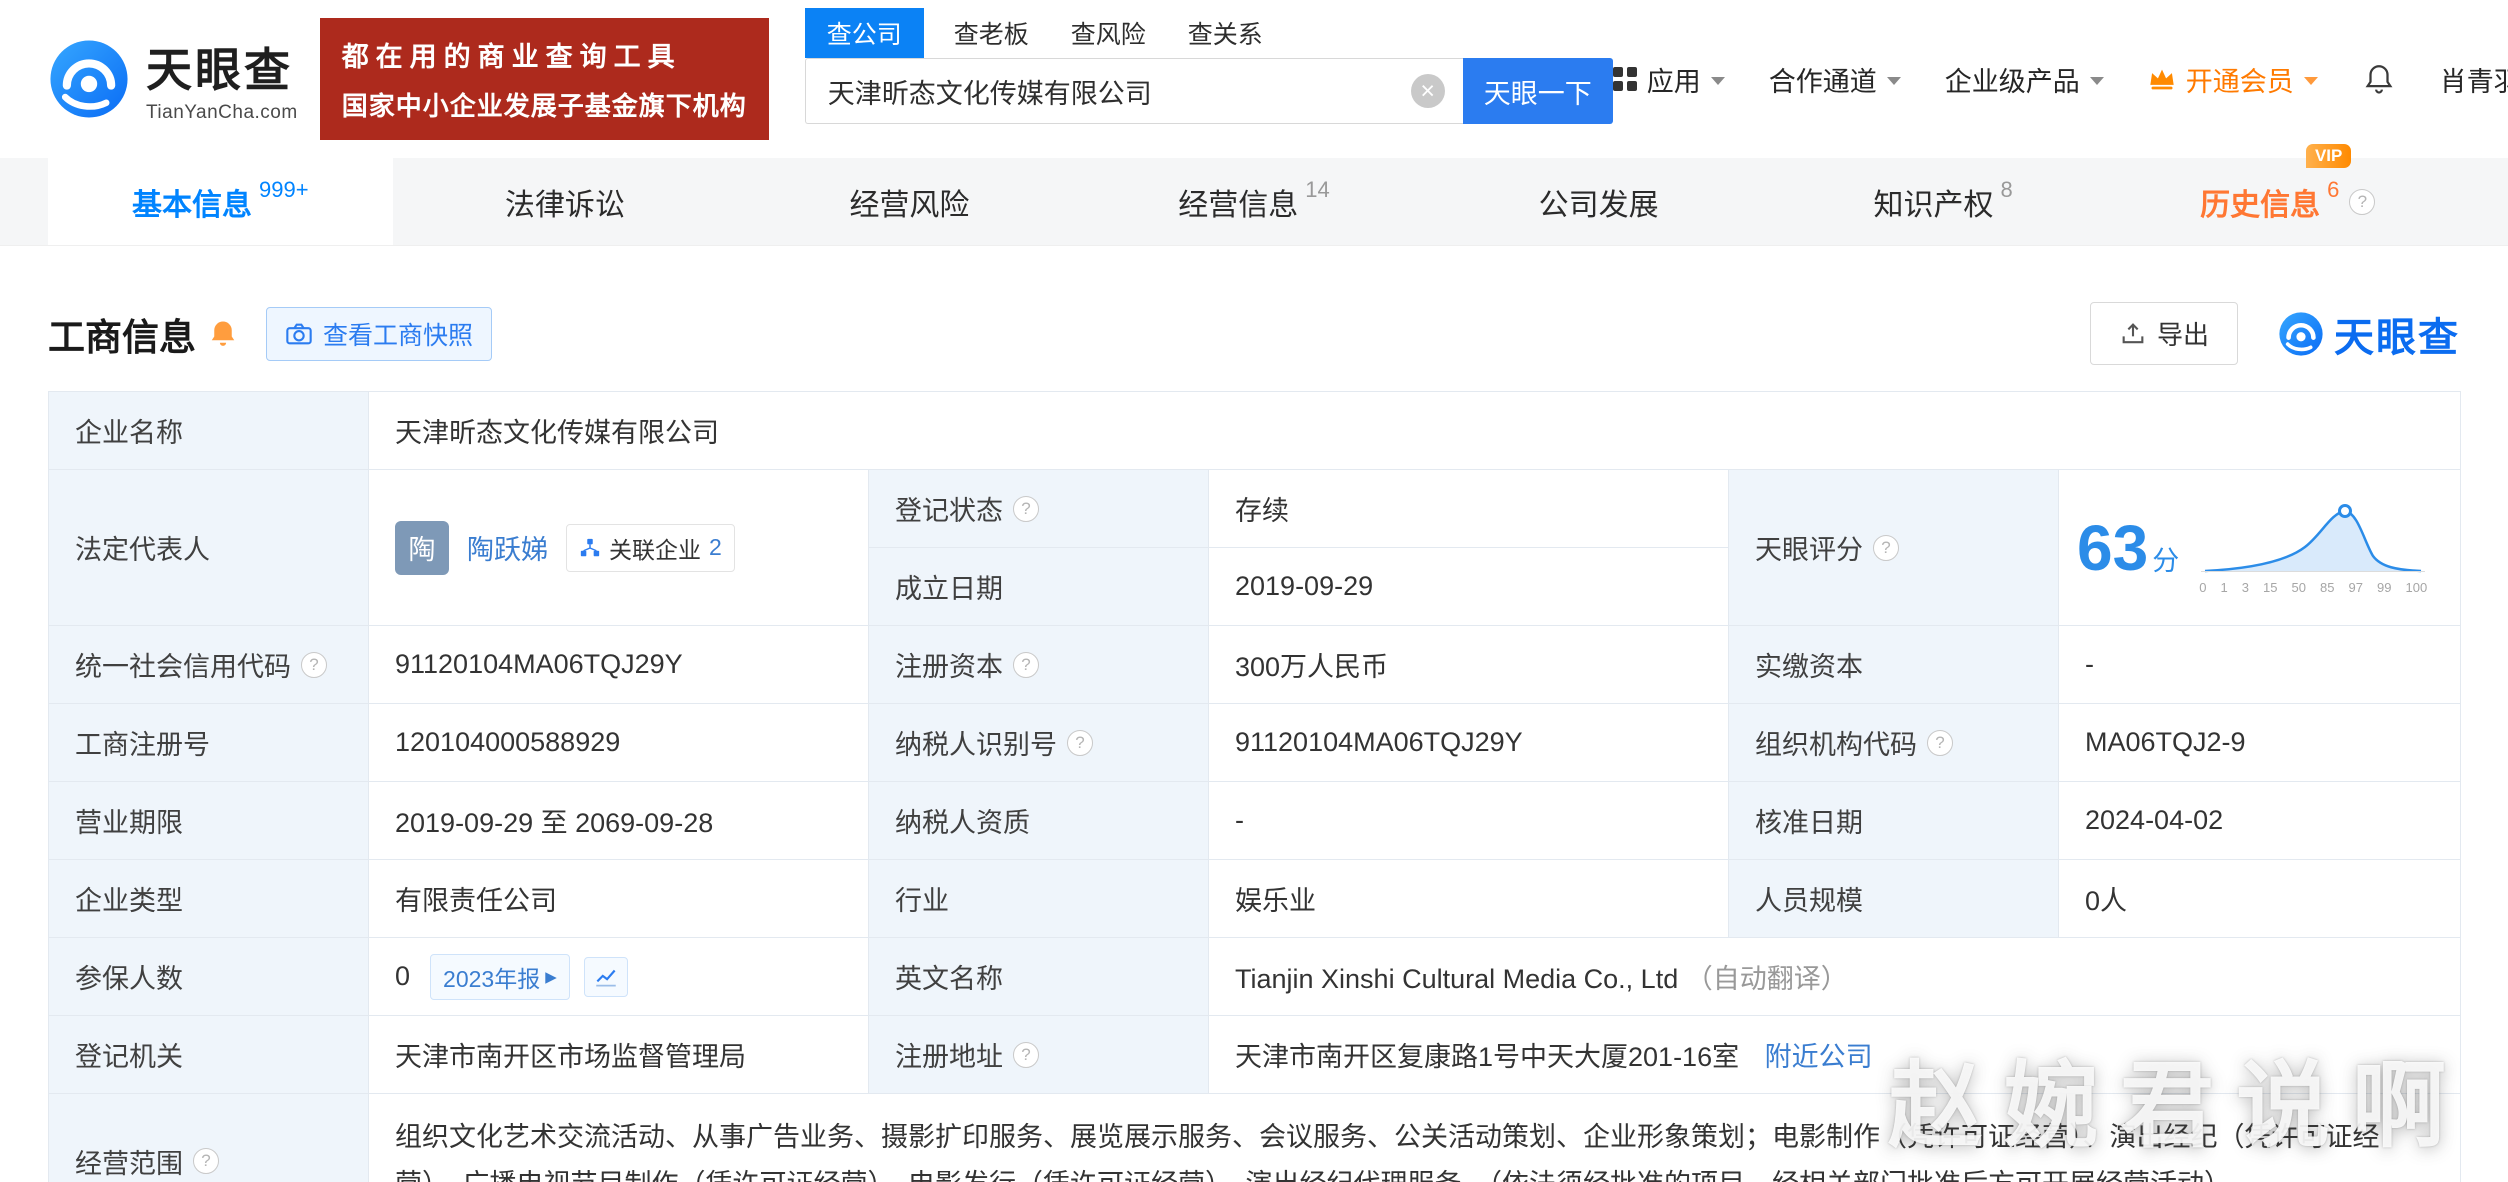 This screenshot has height=1182, width=2508. What do you see at coordinates (618, 742) in the screenshot?
I see `reg-number-value: 120104000588929` at bounding box center [618, 742].